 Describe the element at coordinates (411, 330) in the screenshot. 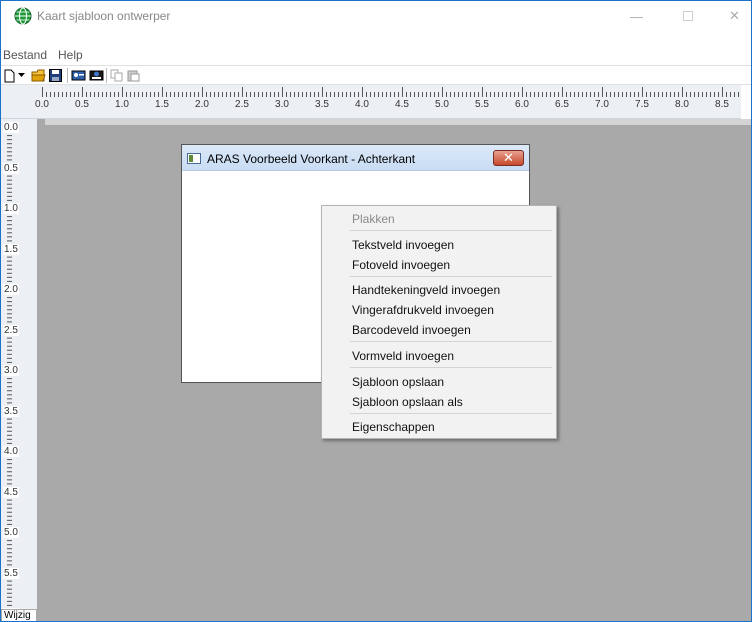

I see `menu-item-barcodeveld: Barcodeveld invoegen` at that location.